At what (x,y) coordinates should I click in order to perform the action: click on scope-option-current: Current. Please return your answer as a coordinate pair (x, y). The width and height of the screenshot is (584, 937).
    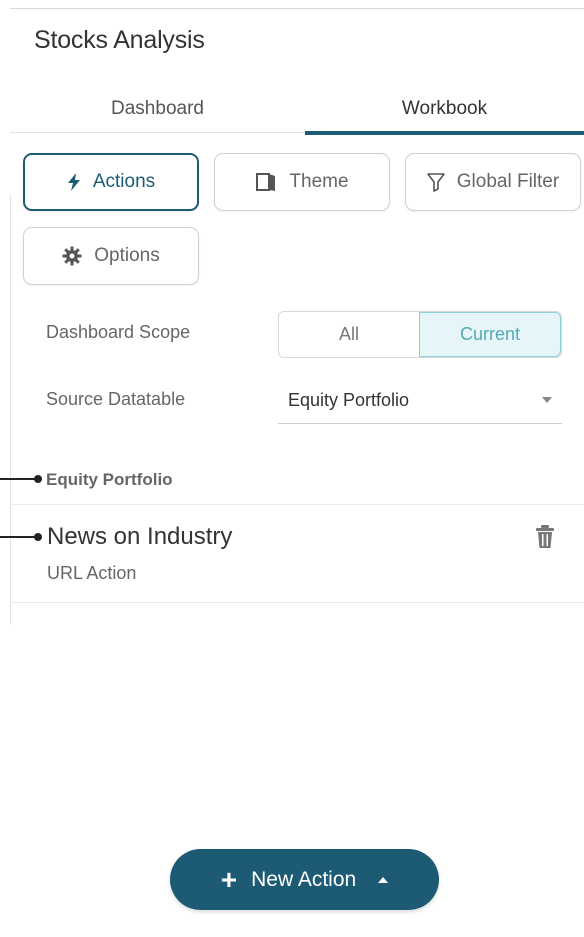
    Looking at the image, I should click on (490, 334).